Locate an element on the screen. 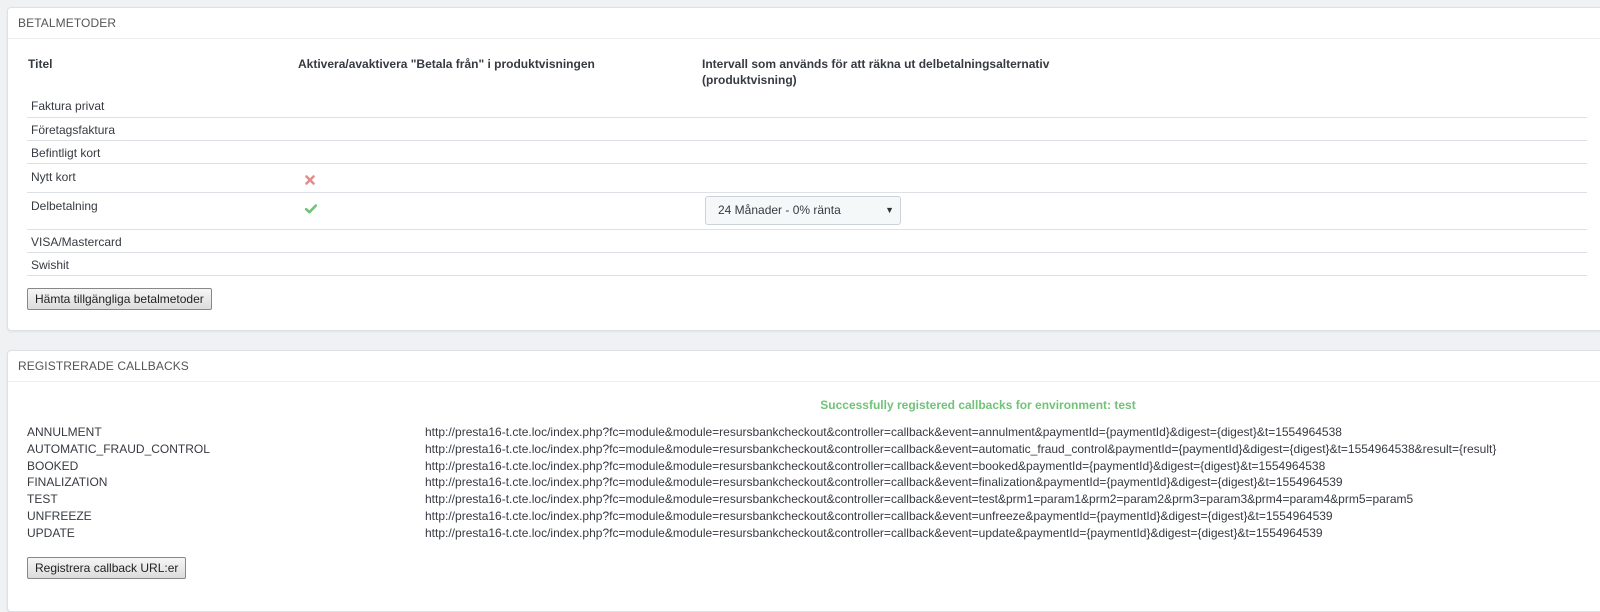 The image size is (1600, 612). callback-name: BOOKED is located at coordinates (53, 465).